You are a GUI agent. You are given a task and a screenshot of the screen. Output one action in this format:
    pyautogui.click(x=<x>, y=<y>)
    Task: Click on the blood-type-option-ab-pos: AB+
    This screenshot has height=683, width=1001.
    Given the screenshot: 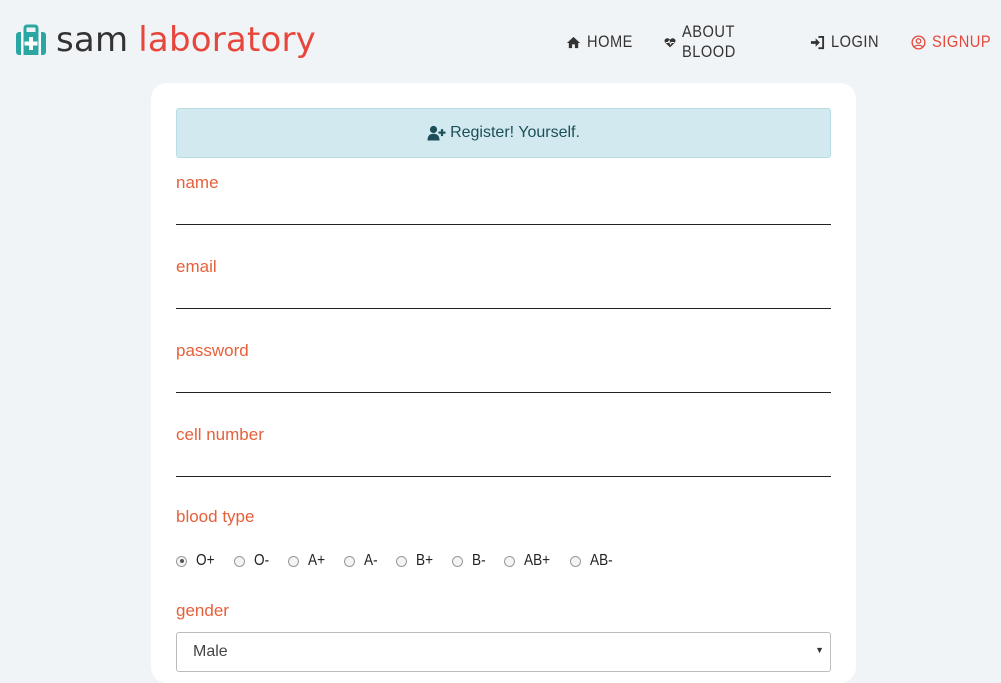 What is the action you would take?
    pyautogui.click(x=529, y=561)
    